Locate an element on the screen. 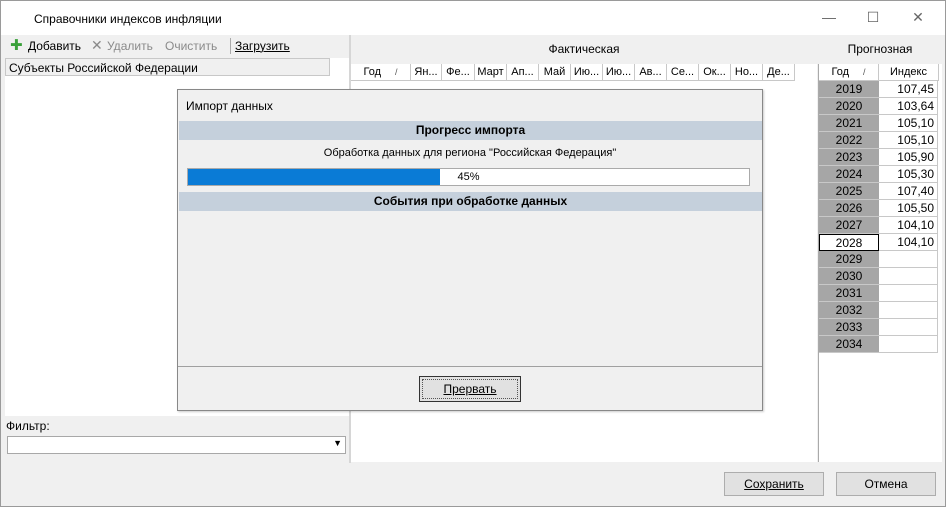  progress-text: 45% is located at coordinates (468, 177).